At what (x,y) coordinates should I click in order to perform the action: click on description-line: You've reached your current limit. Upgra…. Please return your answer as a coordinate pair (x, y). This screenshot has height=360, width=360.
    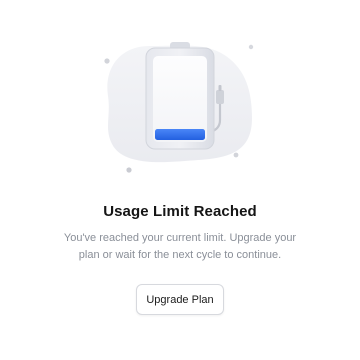
    Looking at the image, I should click on (180, 238).